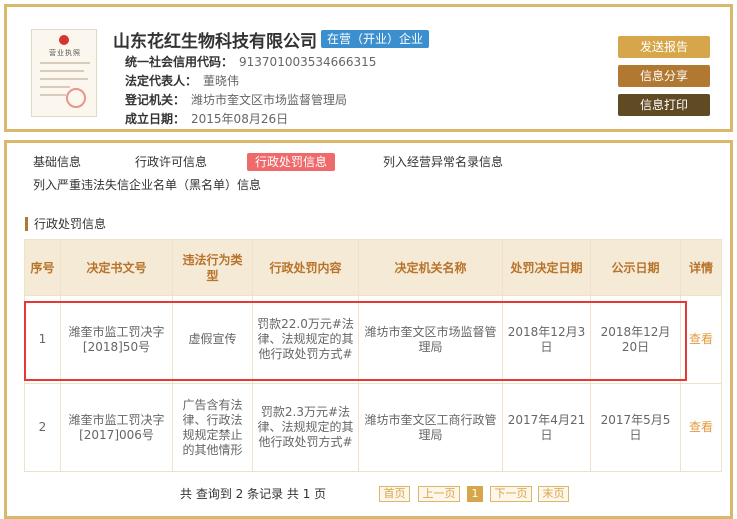  I want to click on tab-admin-penalty: 行政处罚信息, so click(291, 162).